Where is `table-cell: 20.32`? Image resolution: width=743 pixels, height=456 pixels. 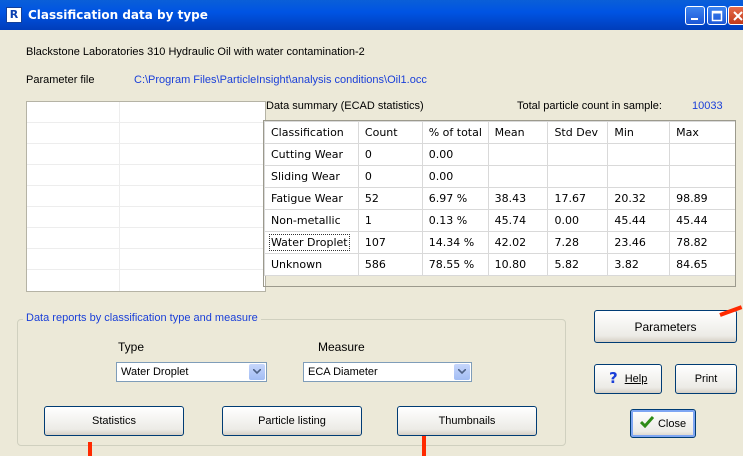 table-cell: 20.32 is located at coordinates (639, 198).